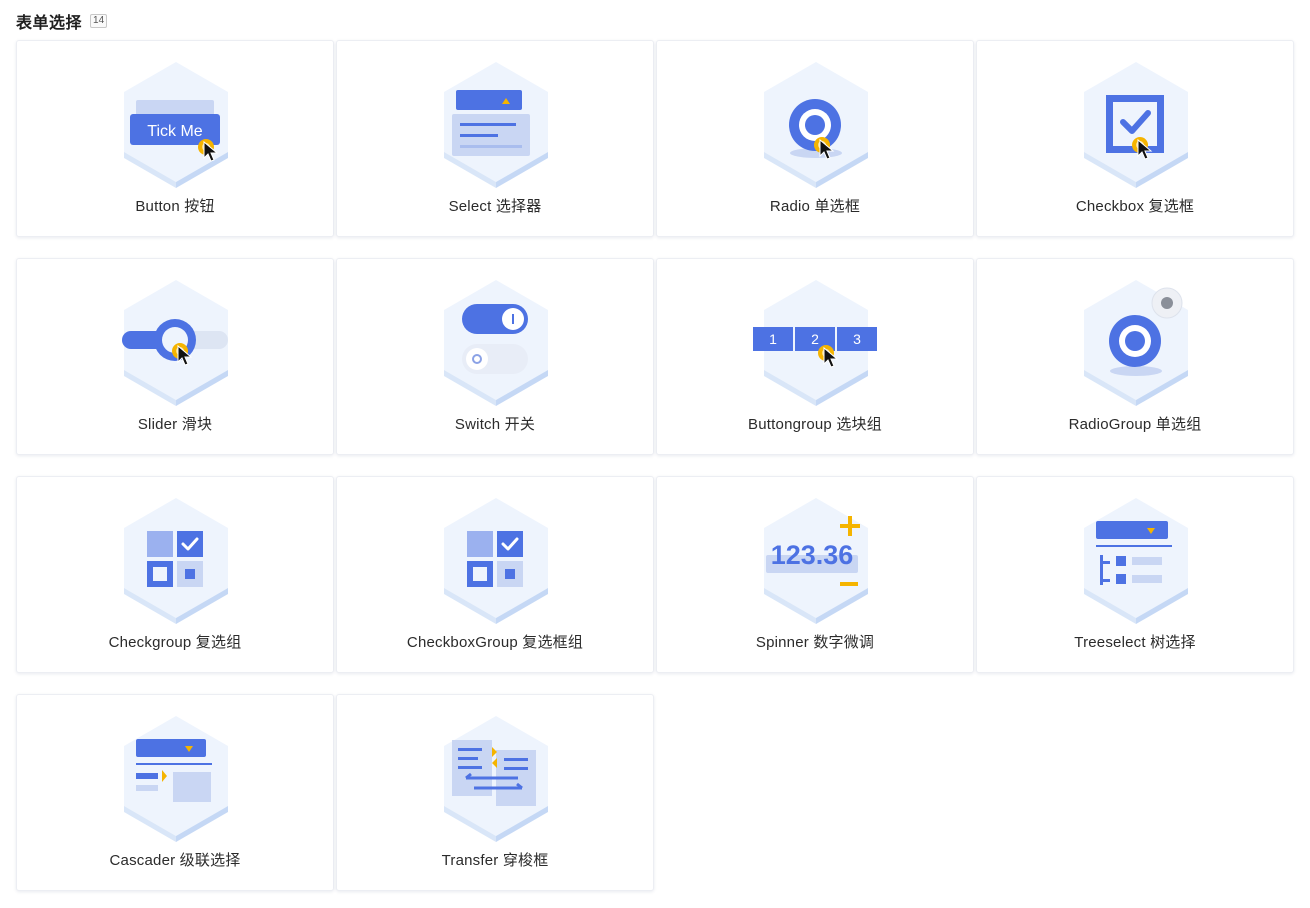  What do you see at coordinates (176, 340) in the screenshot?
I see `slider-icon` at bounding box center [176, 340].